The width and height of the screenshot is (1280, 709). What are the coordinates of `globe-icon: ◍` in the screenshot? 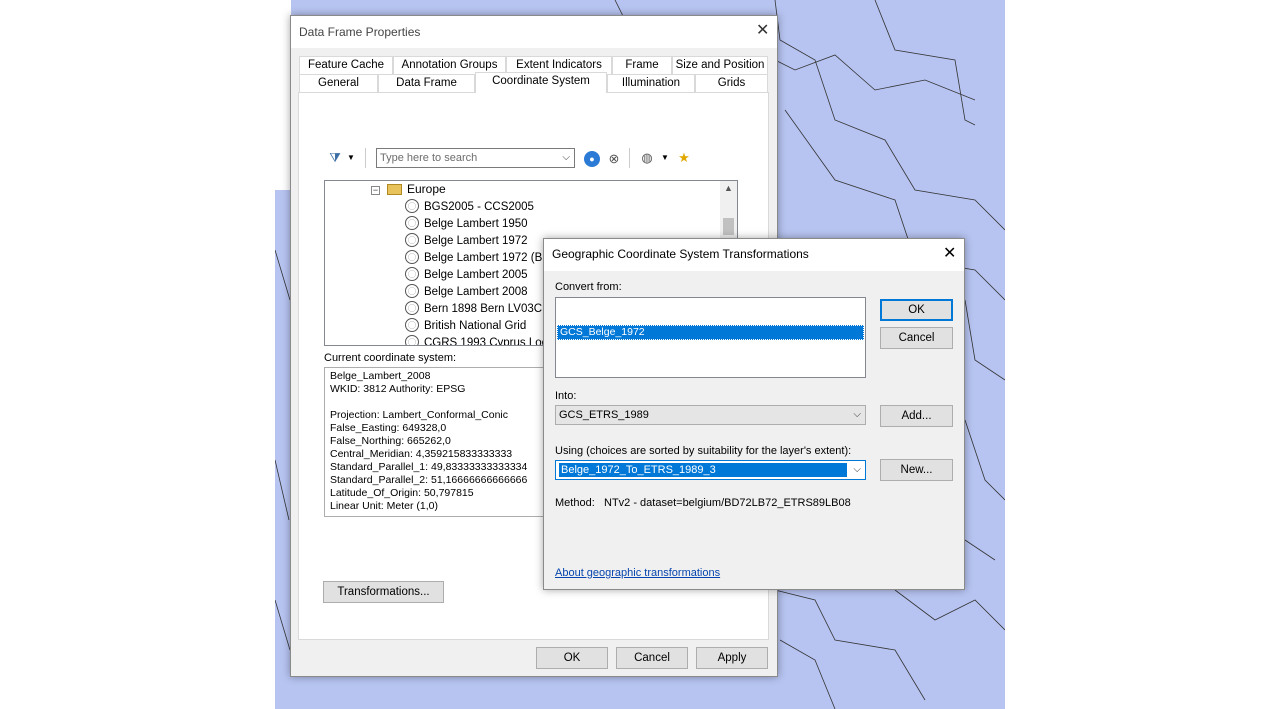 It's located at (647, 158).